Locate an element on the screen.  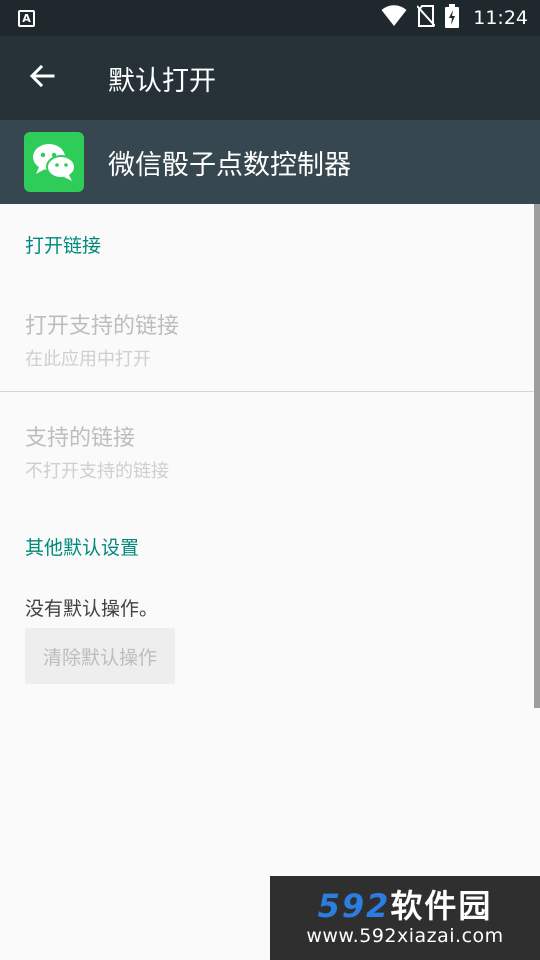
status-time: 11:24 is located at coordinates (500, 18).